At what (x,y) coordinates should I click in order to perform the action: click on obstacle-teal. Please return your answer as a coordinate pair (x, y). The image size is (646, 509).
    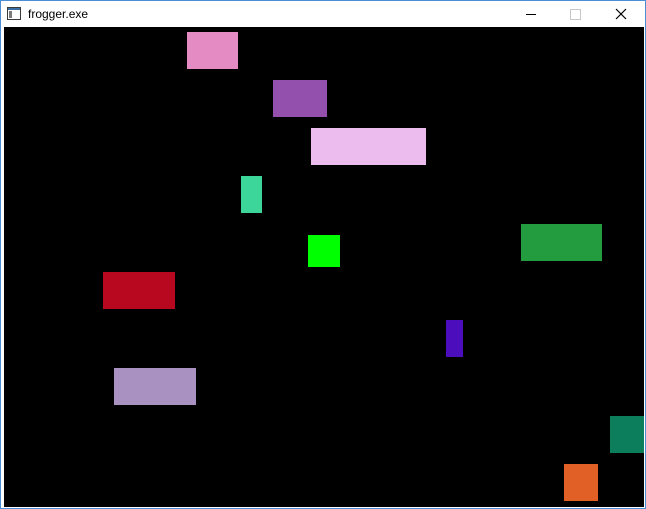
    Looking at the image, I should click on (251, 194).